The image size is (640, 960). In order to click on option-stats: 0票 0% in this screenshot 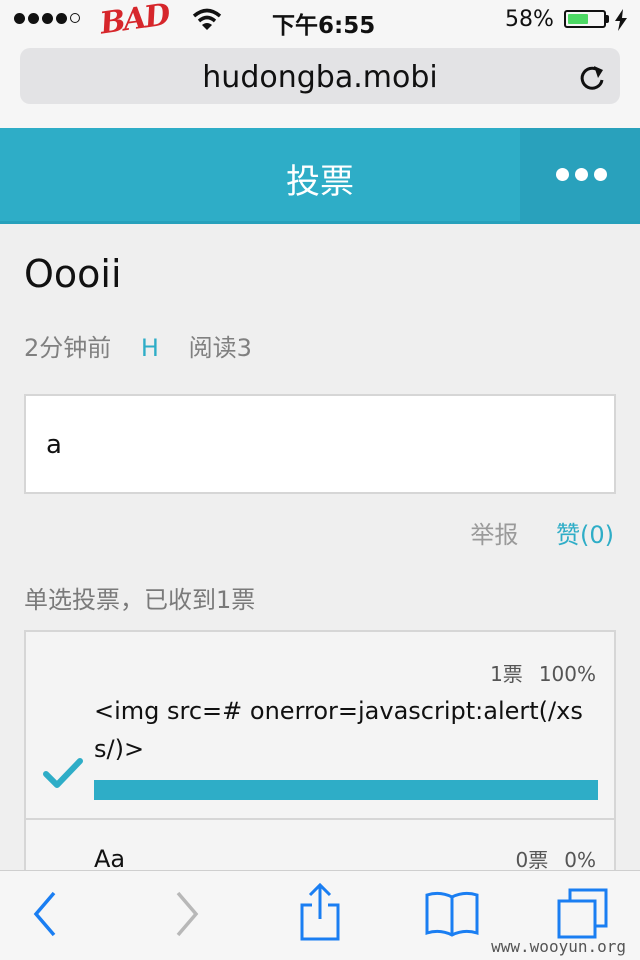, I will do `click(556, 858)`.